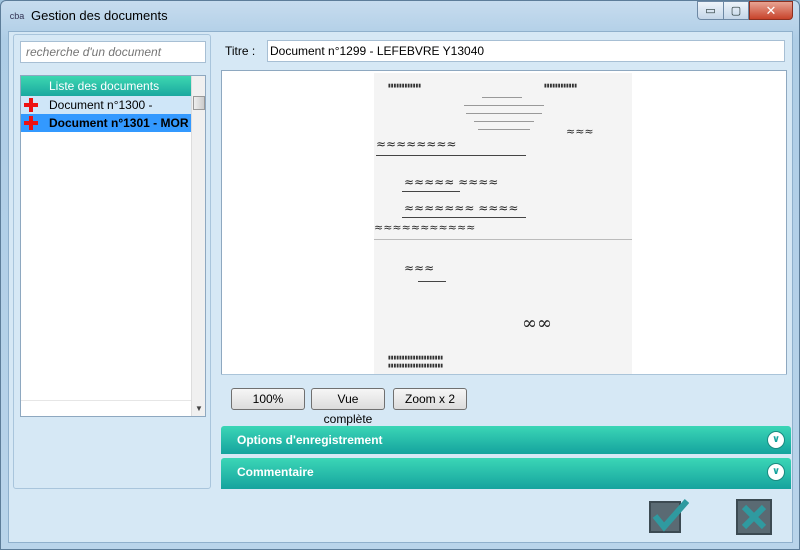 The height and width of the screenshot is (550, 800). I want to click on viewer-toolbar: 100% Vue complète Zoom x 2, so click(504, 400).